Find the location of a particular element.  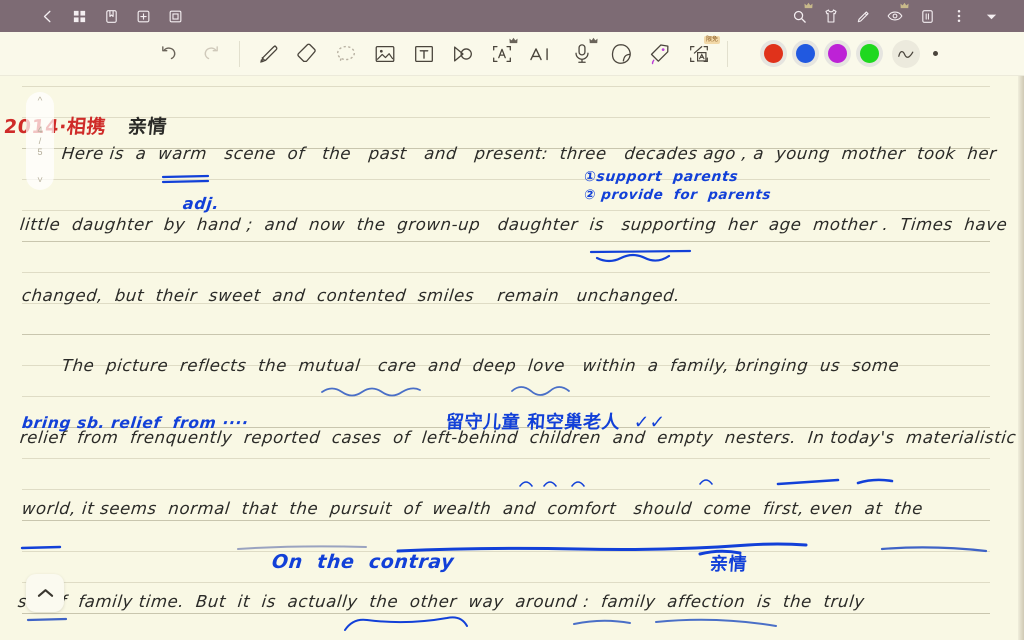

page-edge-shadow is located at coordinates (1021, 358).